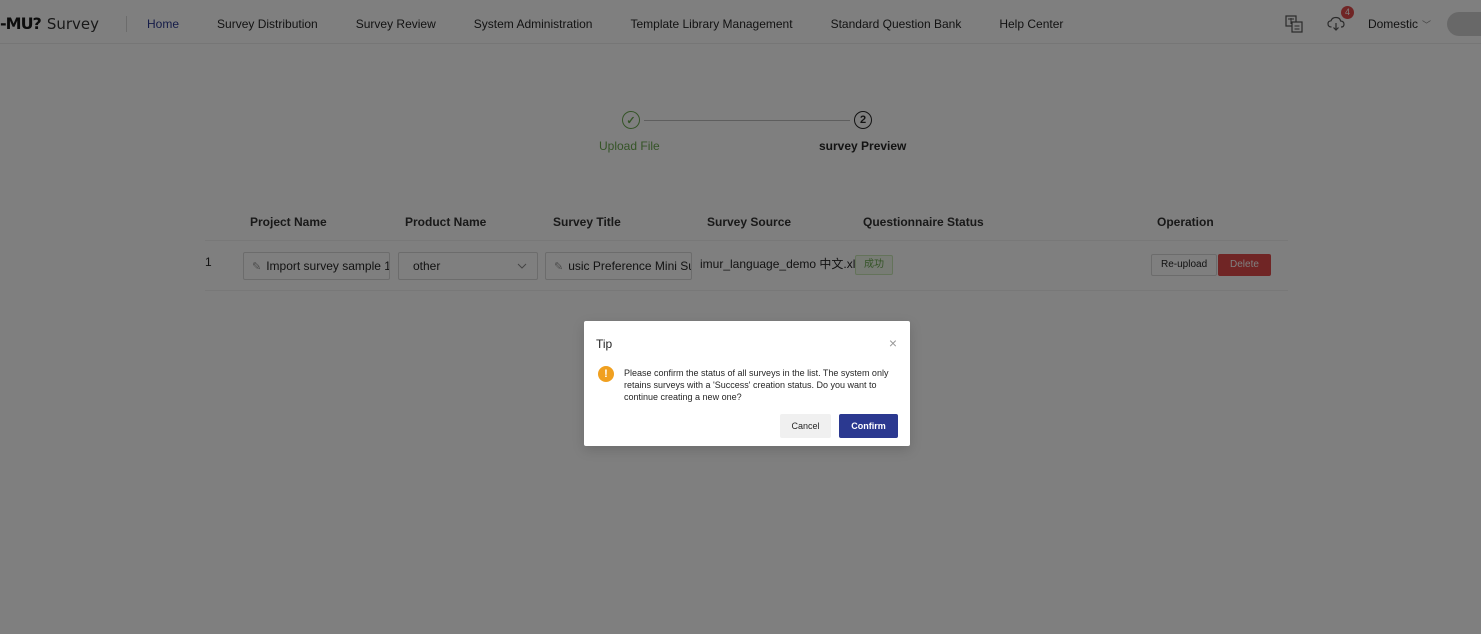  I want to click on close-icon: ×, so click(893, 343).